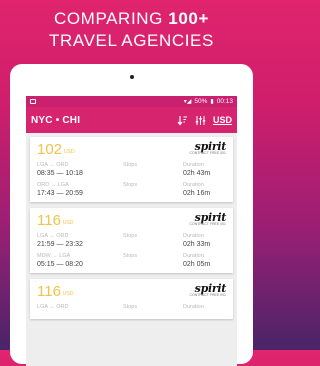 This screenshot has height=366, width=320. I want to click on filter-icon, so click(200, 120).